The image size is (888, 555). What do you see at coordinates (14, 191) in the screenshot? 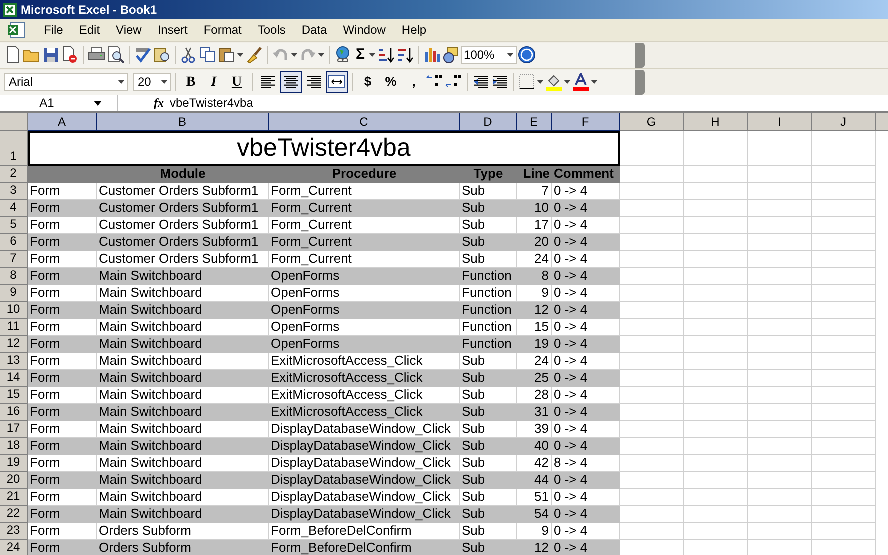
I see `row-header: 3` at bounding box center [14, 191].